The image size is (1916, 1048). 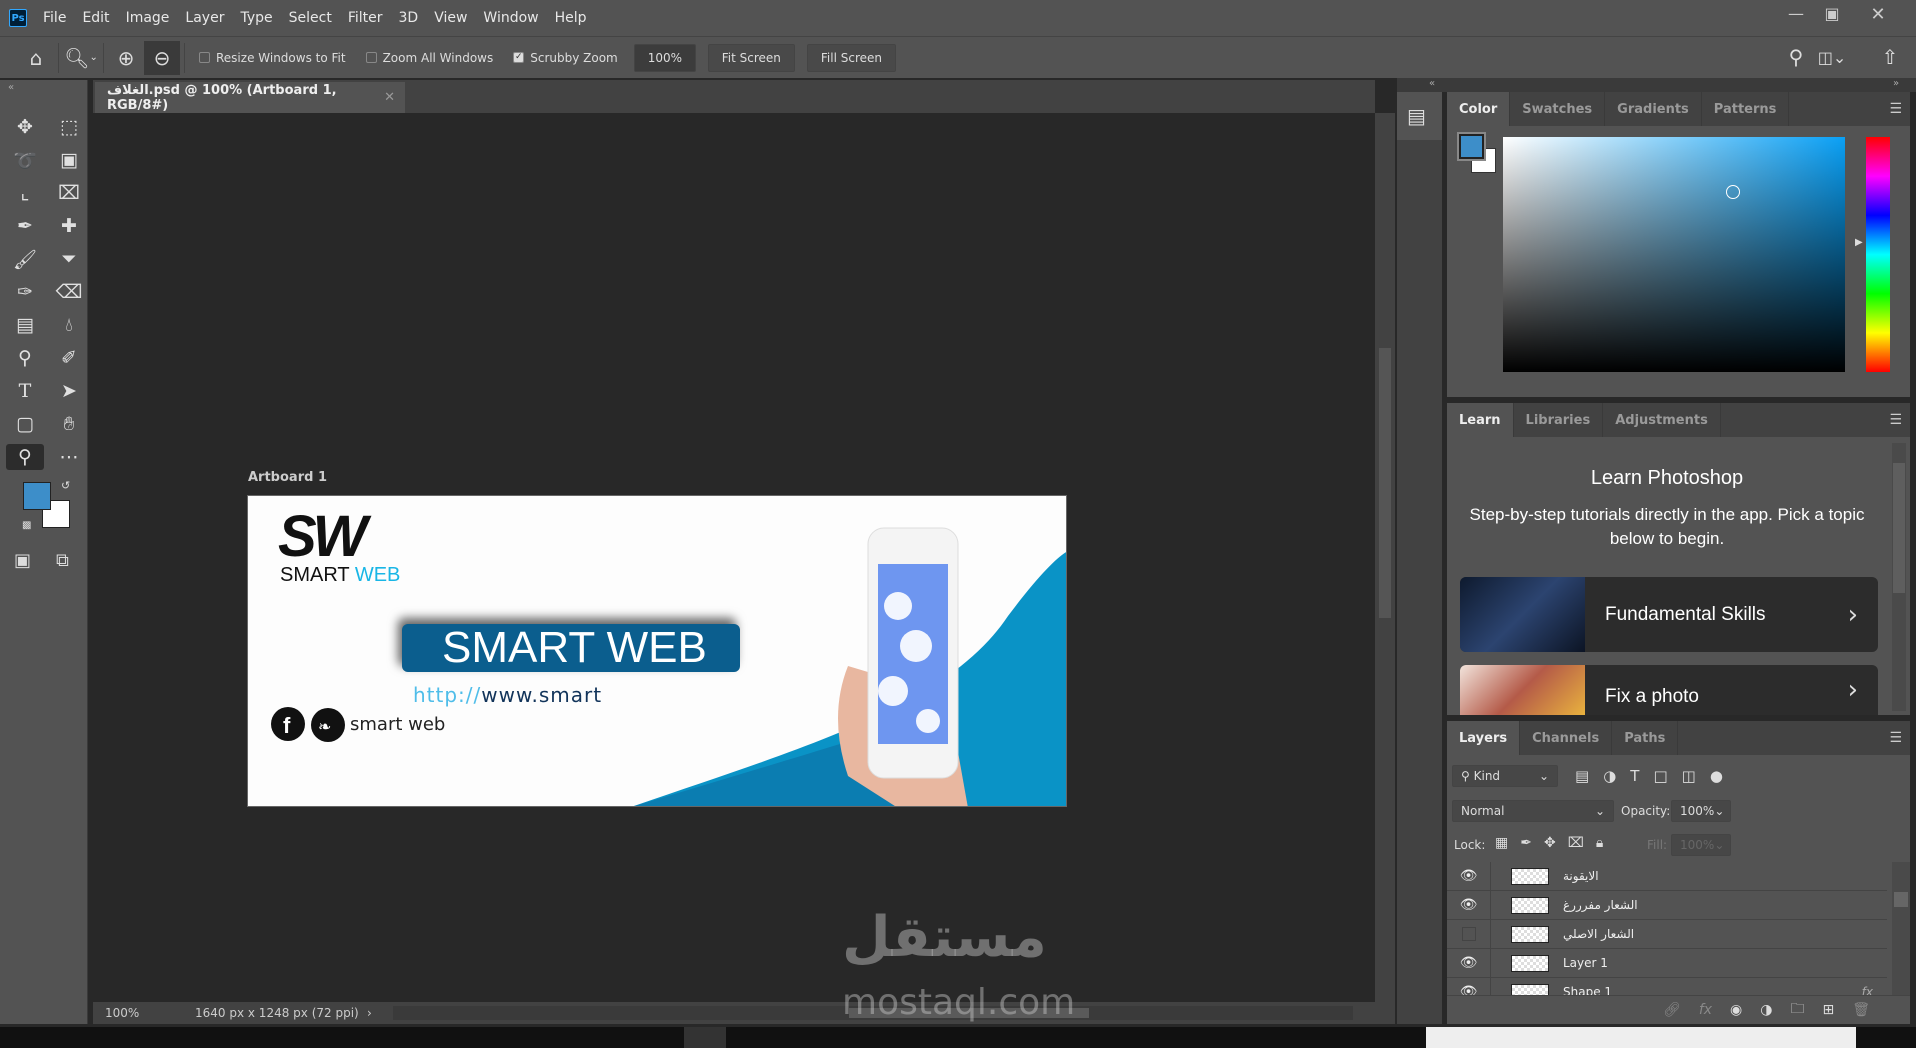 I want to click on pixel-filter-icon: ▤, so click(x=1582, y=776).